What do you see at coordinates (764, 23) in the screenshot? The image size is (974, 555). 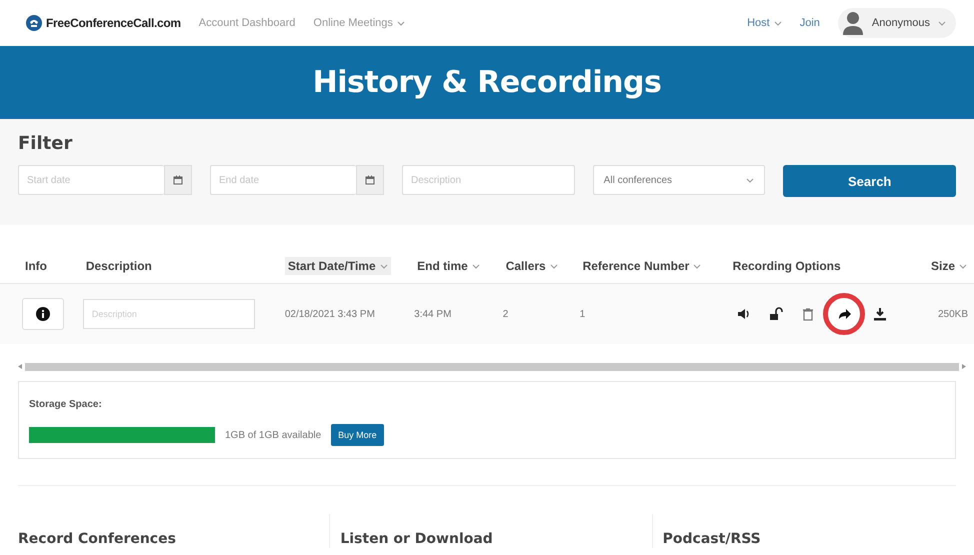 I see `nav-link: Host` at bounding box center [764, 23].